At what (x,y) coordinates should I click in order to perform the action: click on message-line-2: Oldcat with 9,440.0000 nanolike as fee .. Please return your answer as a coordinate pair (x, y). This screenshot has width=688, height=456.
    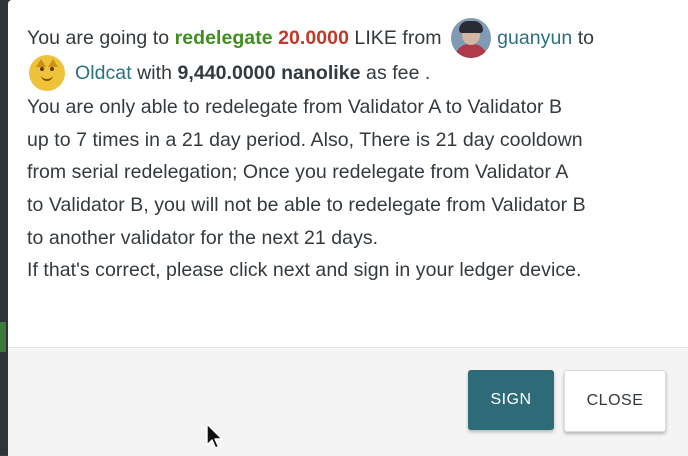
    Looking at the image, I should click on (352, 72).